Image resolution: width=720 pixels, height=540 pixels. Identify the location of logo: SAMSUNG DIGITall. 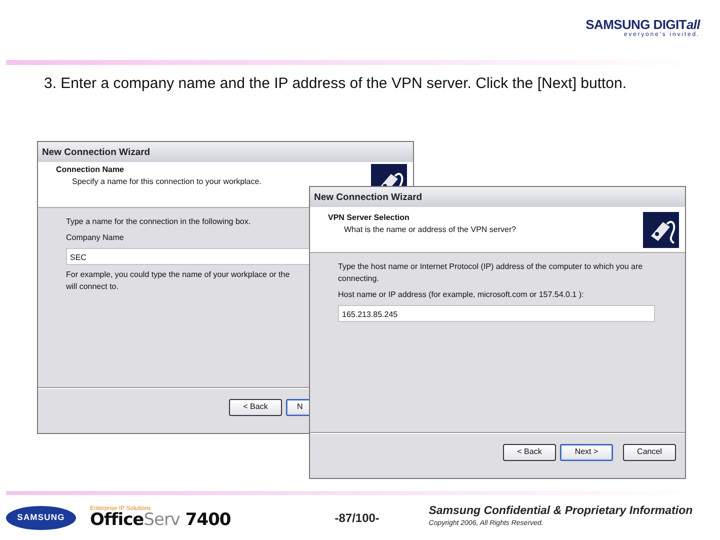
(643, 24).